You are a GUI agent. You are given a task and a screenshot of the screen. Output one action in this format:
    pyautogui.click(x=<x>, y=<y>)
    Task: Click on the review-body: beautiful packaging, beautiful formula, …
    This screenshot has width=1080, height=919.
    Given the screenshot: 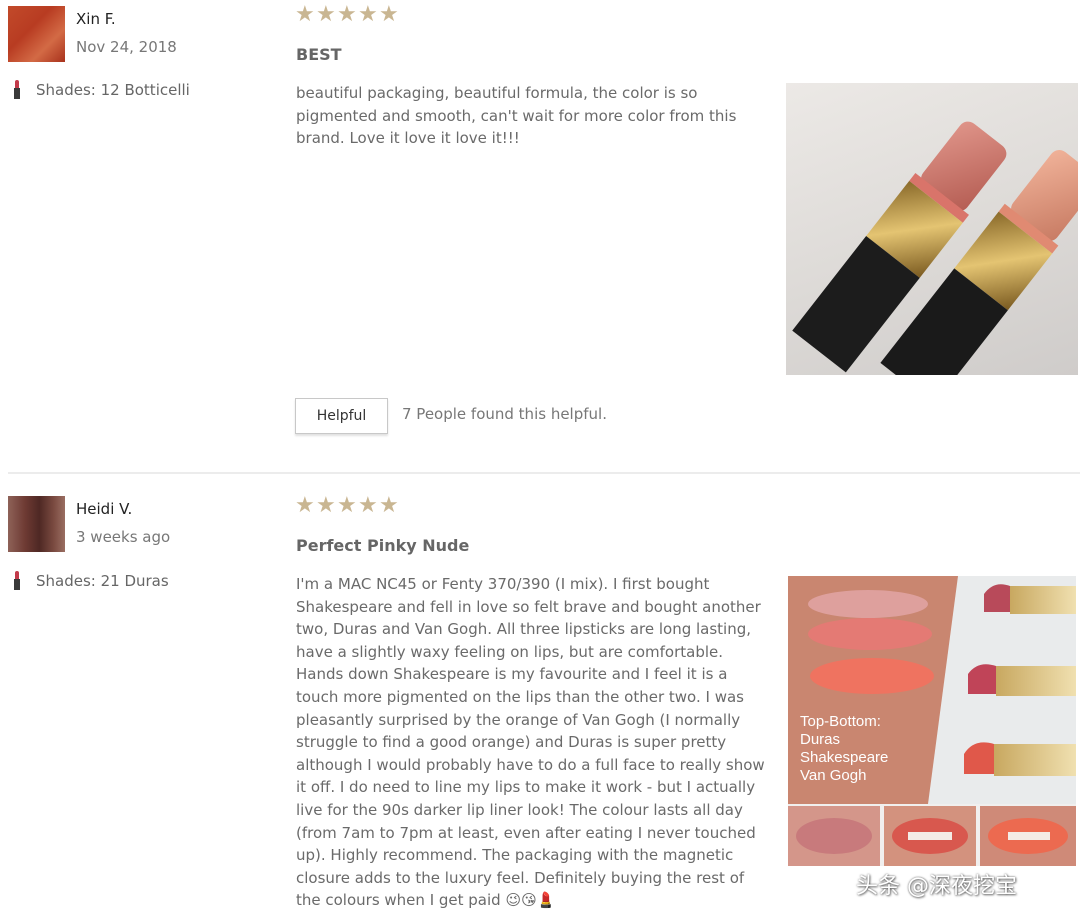 What is the action you would take?
    pyautogui.click(x=516, y=116)
    